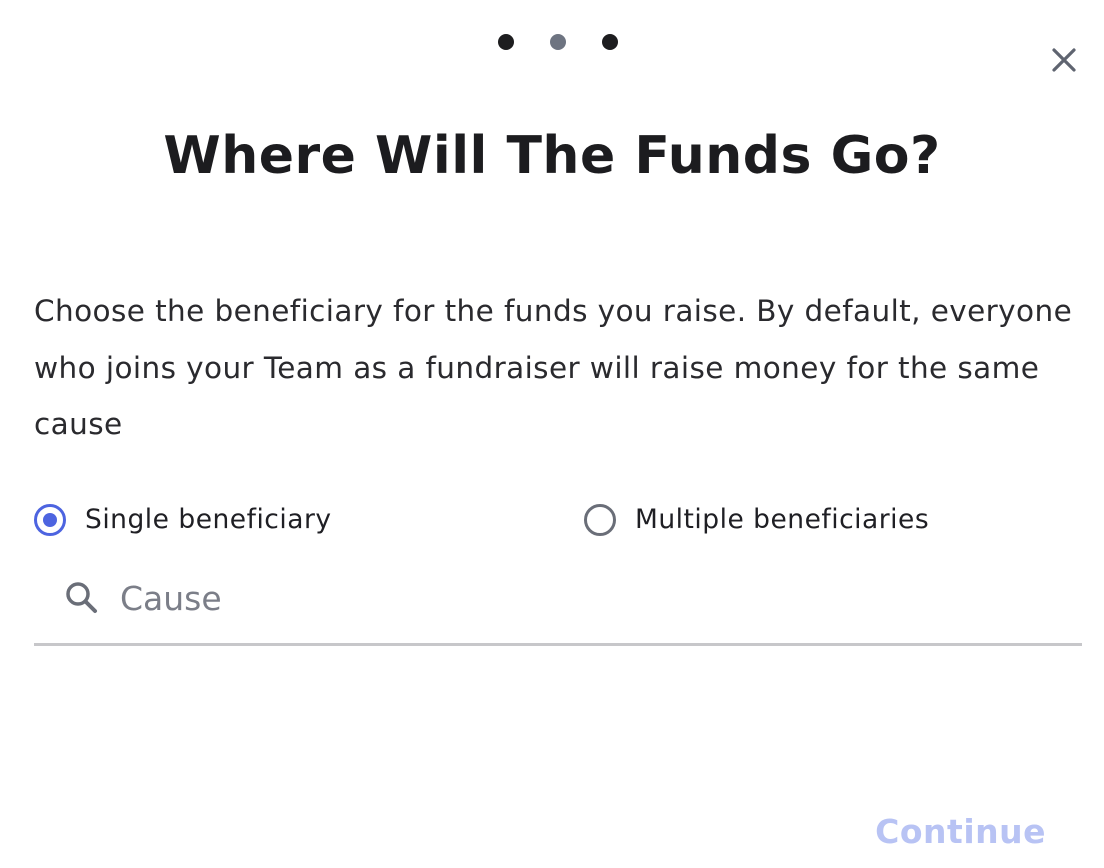 This screenshot has width=1104, height=868. Describe the element at coordinates (208, 519) in the screenshot. I see `single-beneficiary-label: Single beneficiary` at that location.